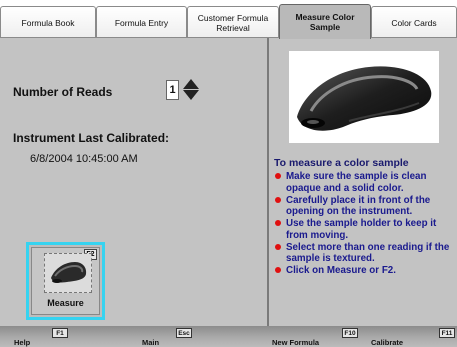  I want to click on measure-button-face: F2 Measure, so click(65, 281).